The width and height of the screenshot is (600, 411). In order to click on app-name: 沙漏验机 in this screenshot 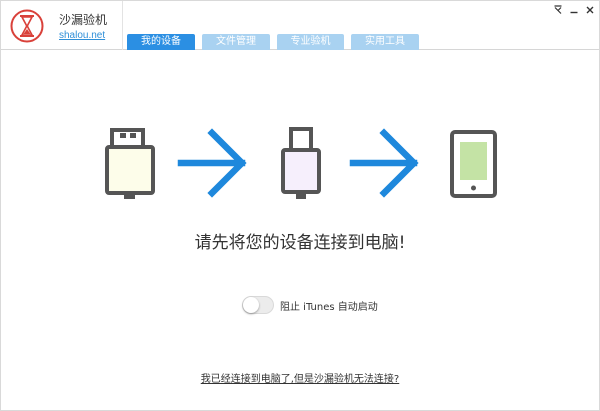, I will do `click(83, 20)`.